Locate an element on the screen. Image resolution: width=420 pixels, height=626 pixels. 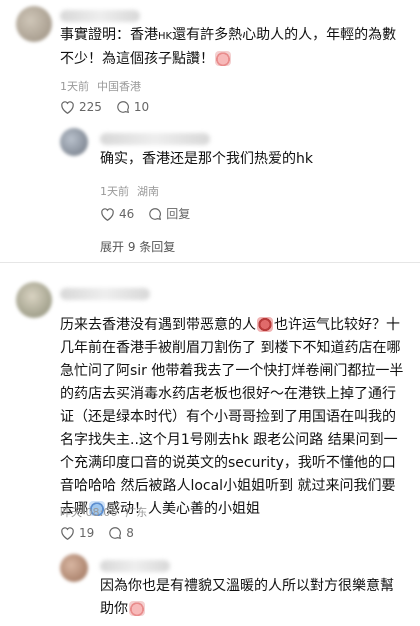
location: 广东 is located at coordinates (136, 512).